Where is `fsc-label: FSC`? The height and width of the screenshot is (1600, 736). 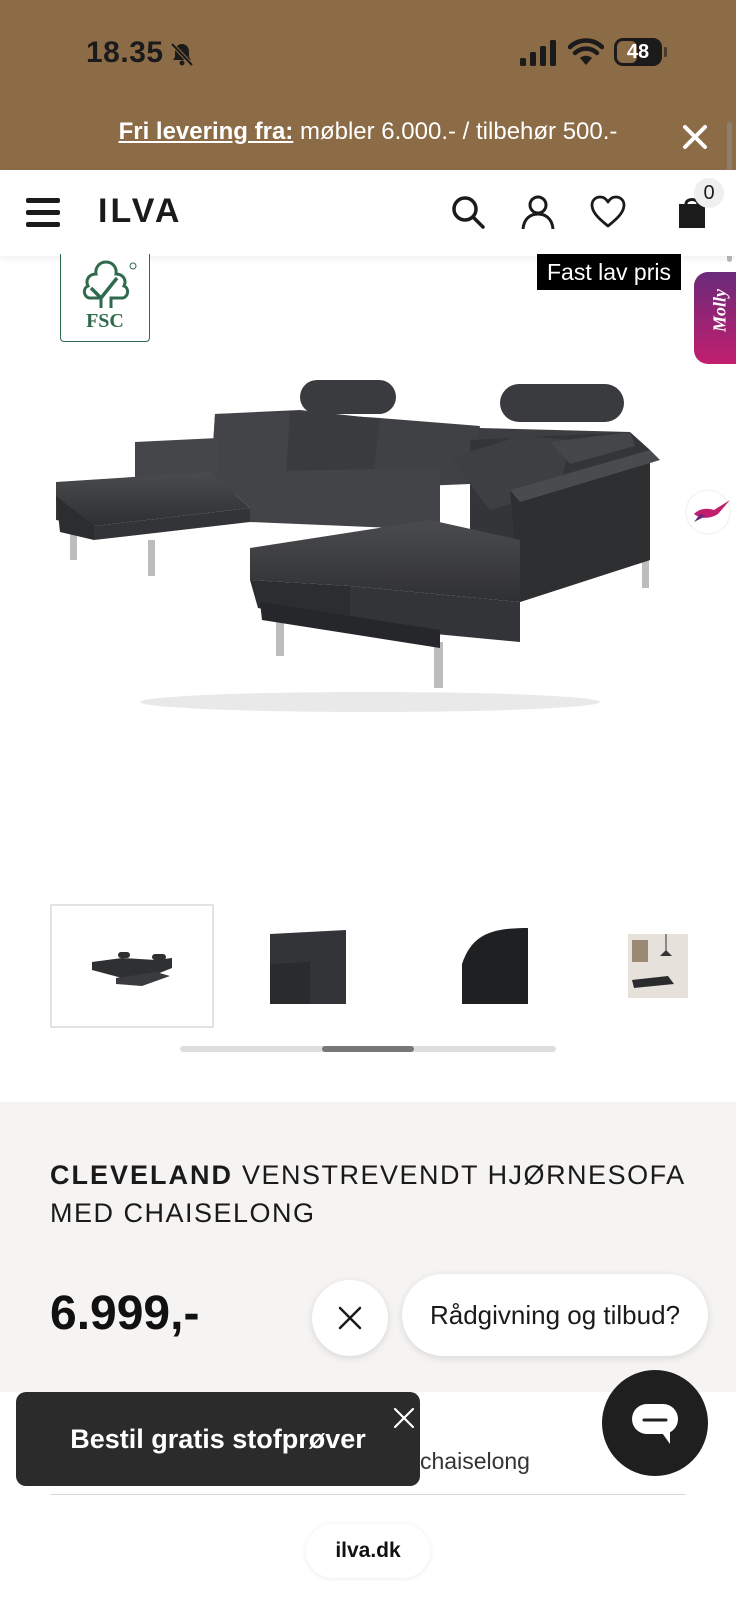 fsc-label: FSC is located at coordinates (105, 321).